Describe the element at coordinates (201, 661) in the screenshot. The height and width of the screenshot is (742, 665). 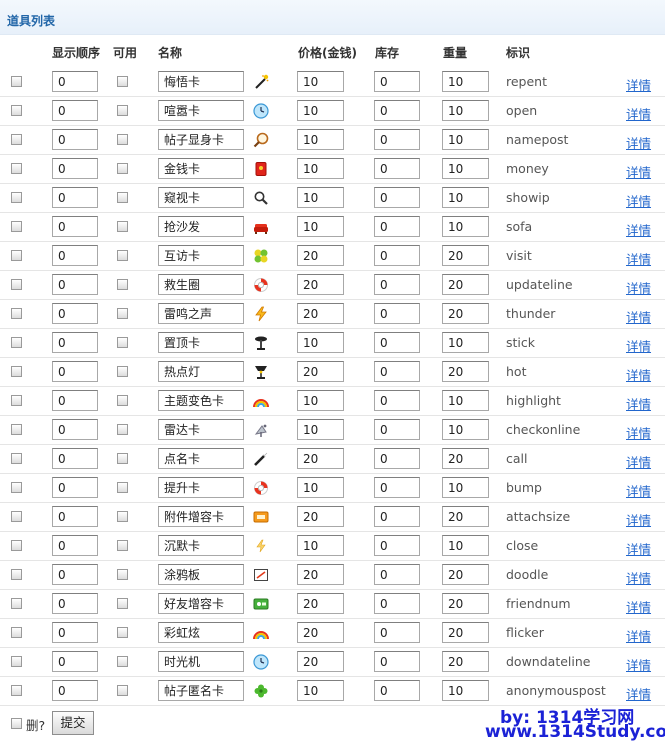
I see `name-input: 时光机` at that location.